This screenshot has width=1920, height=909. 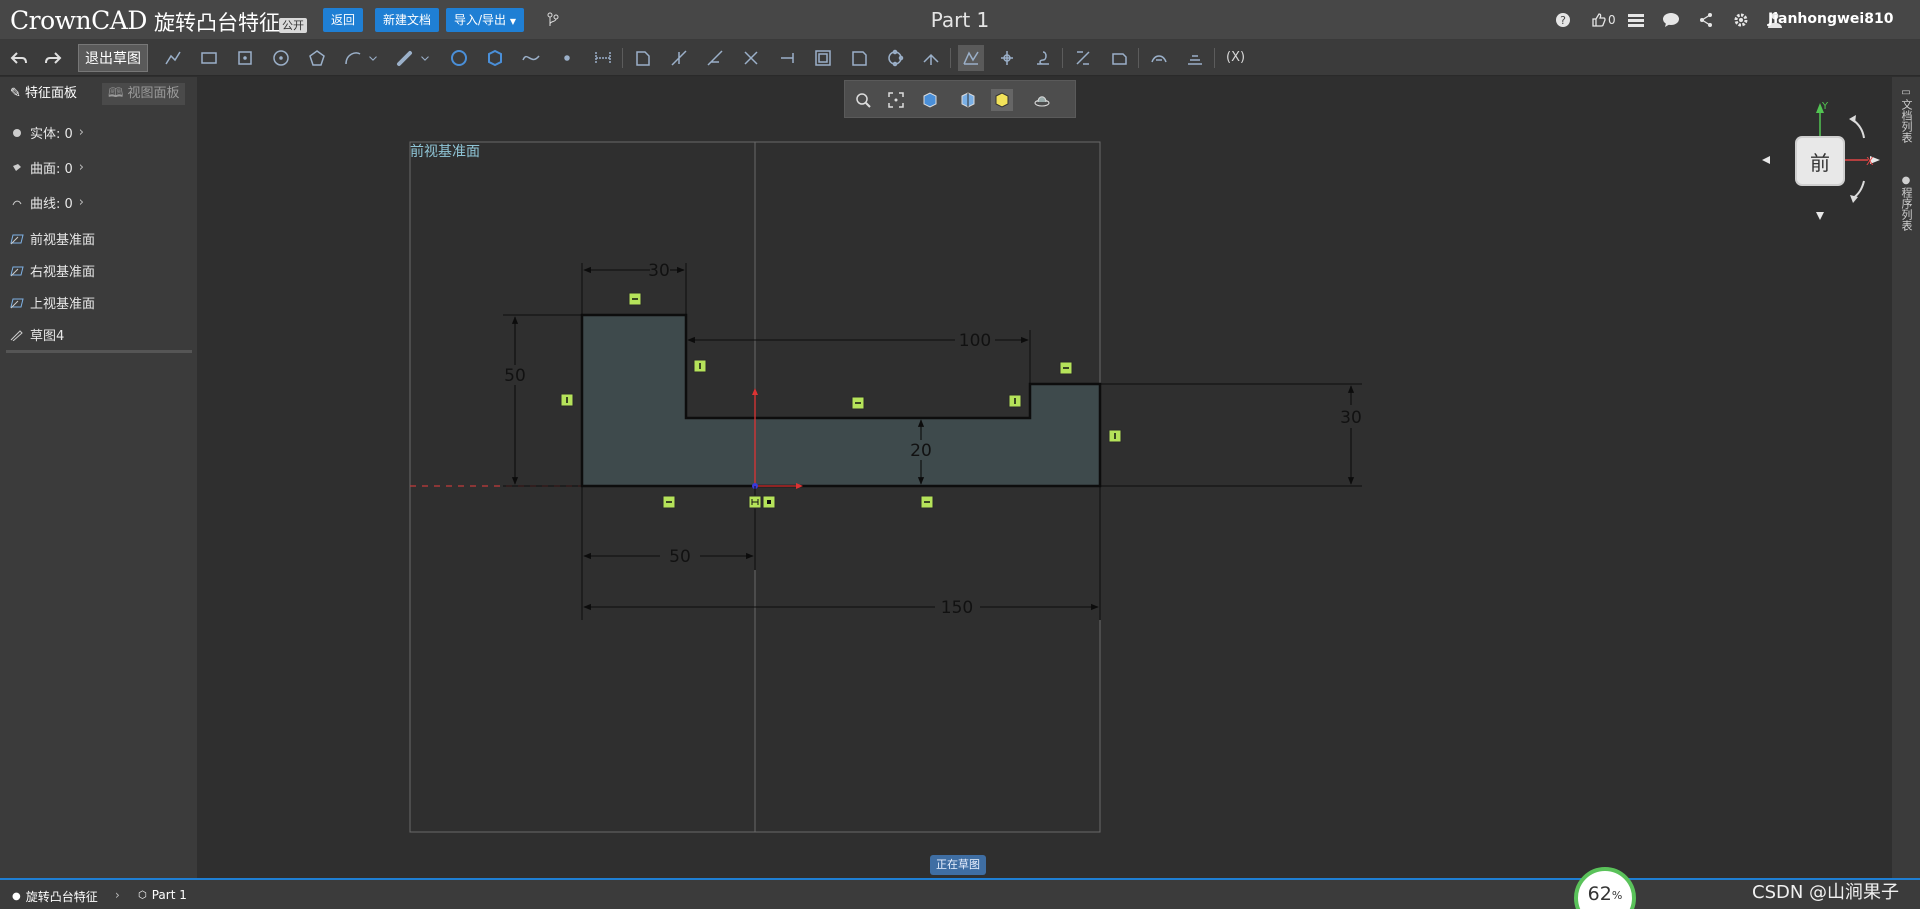 I want to click on program-list-label: 程序列表, so click(x=1906, y=209).